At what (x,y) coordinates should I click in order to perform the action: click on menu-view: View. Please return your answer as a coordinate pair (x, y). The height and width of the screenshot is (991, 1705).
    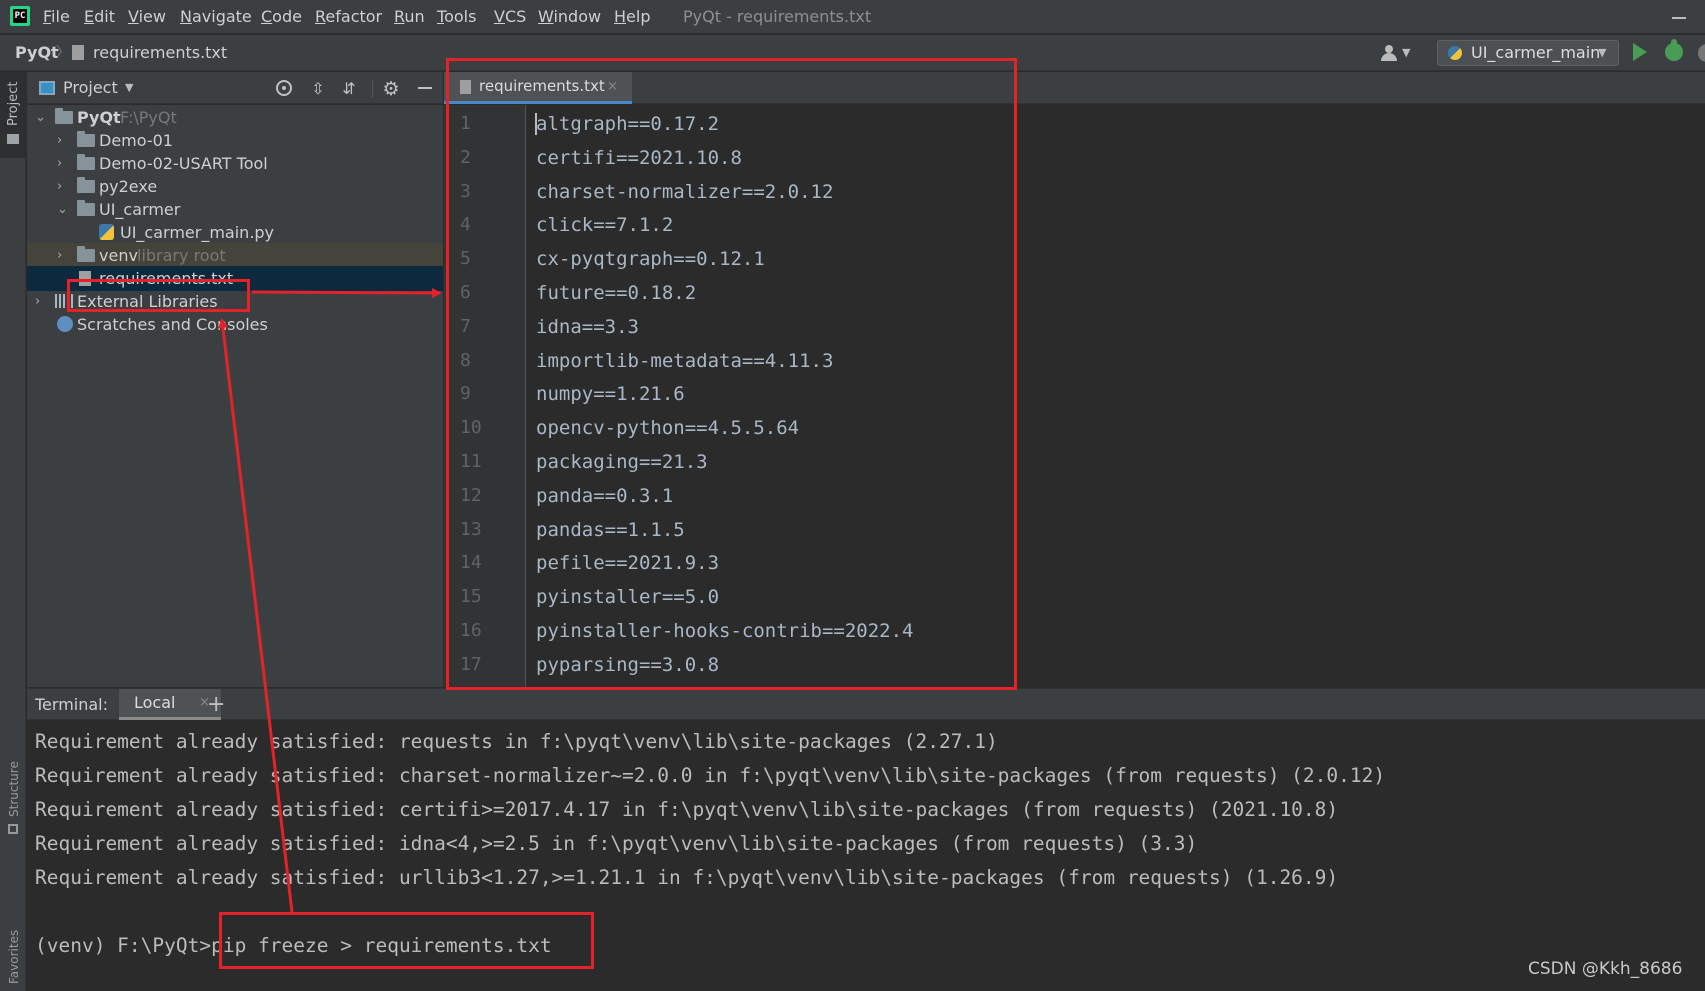
    Looking at the image, I should click on (147, 17).